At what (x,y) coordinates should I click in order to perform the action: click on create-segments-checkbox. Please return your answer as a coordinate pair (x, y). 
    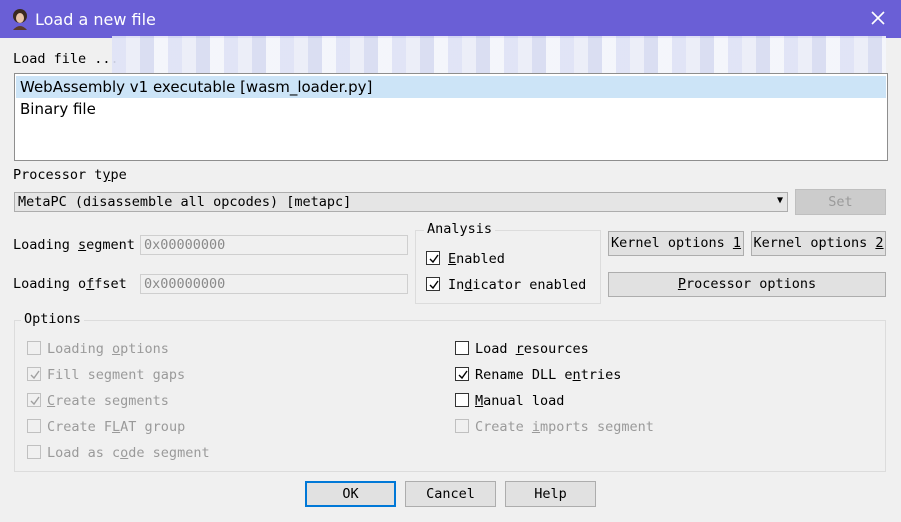
    Looking at the image, I should click on (34, 400).